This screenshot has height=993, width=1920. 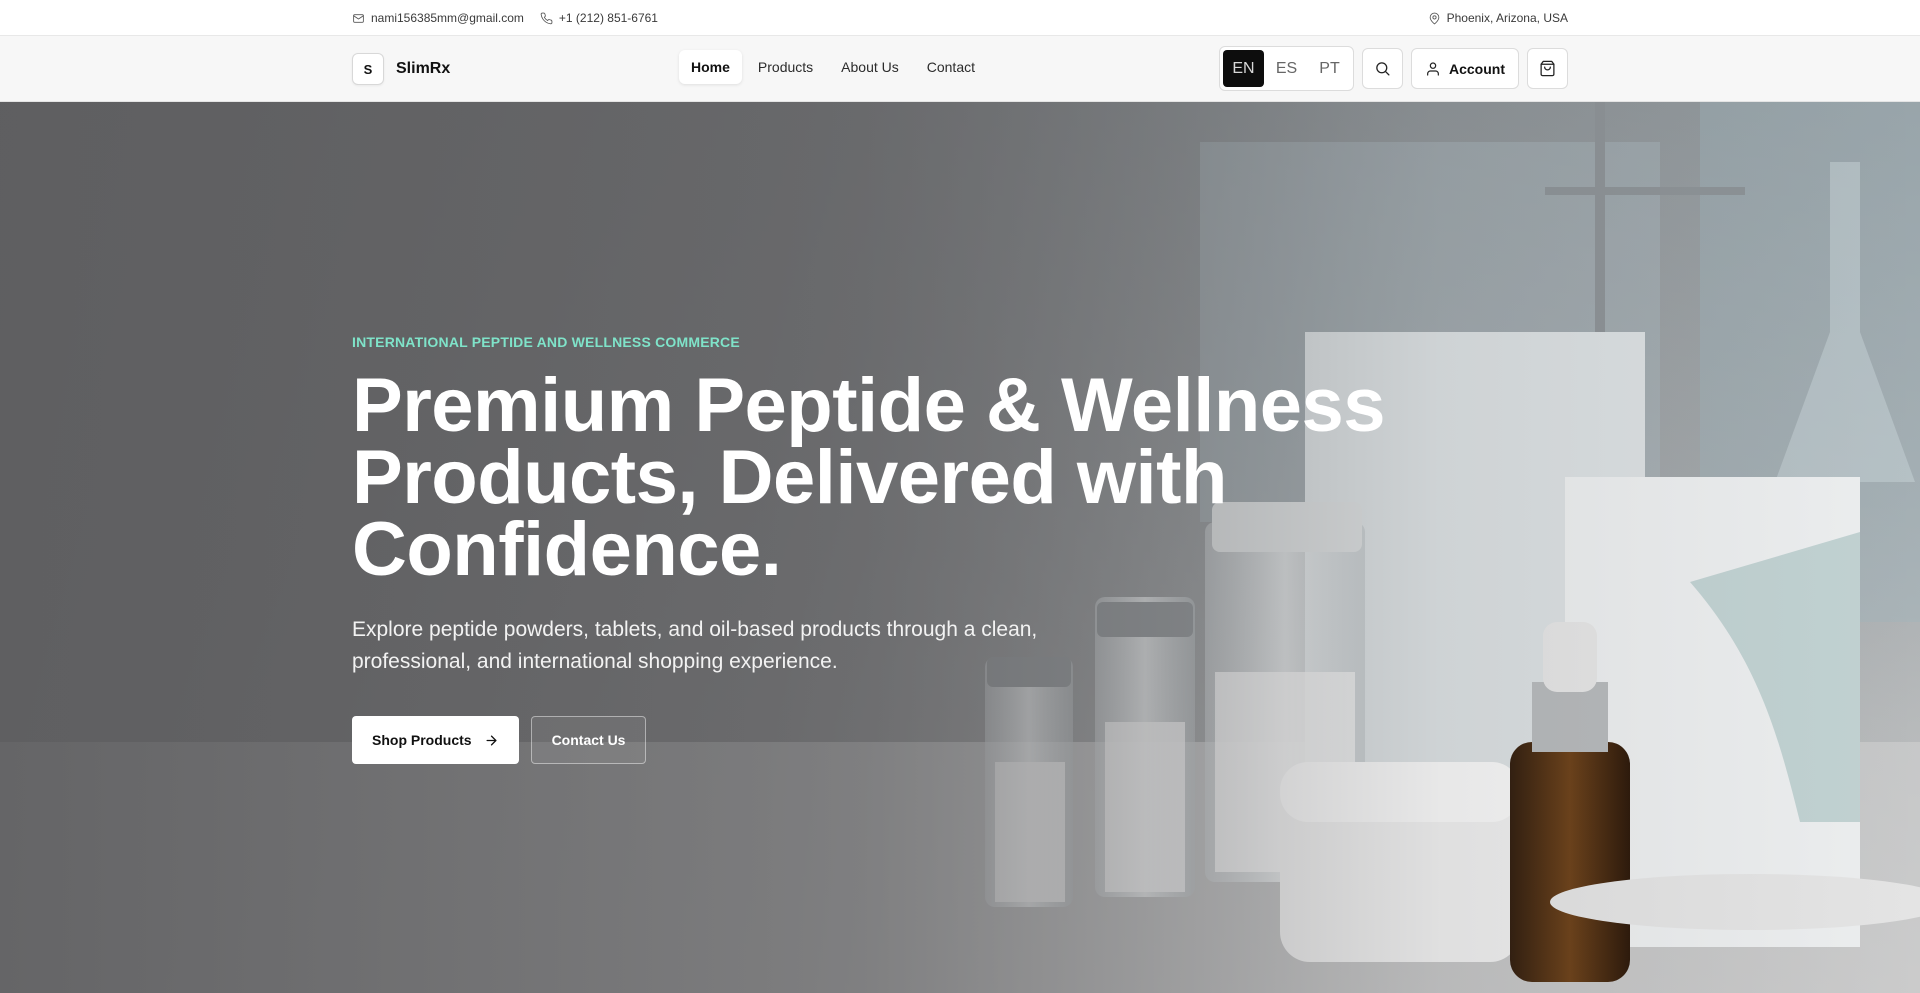 I want to click on search-icon, so click(x=1383, y=69).